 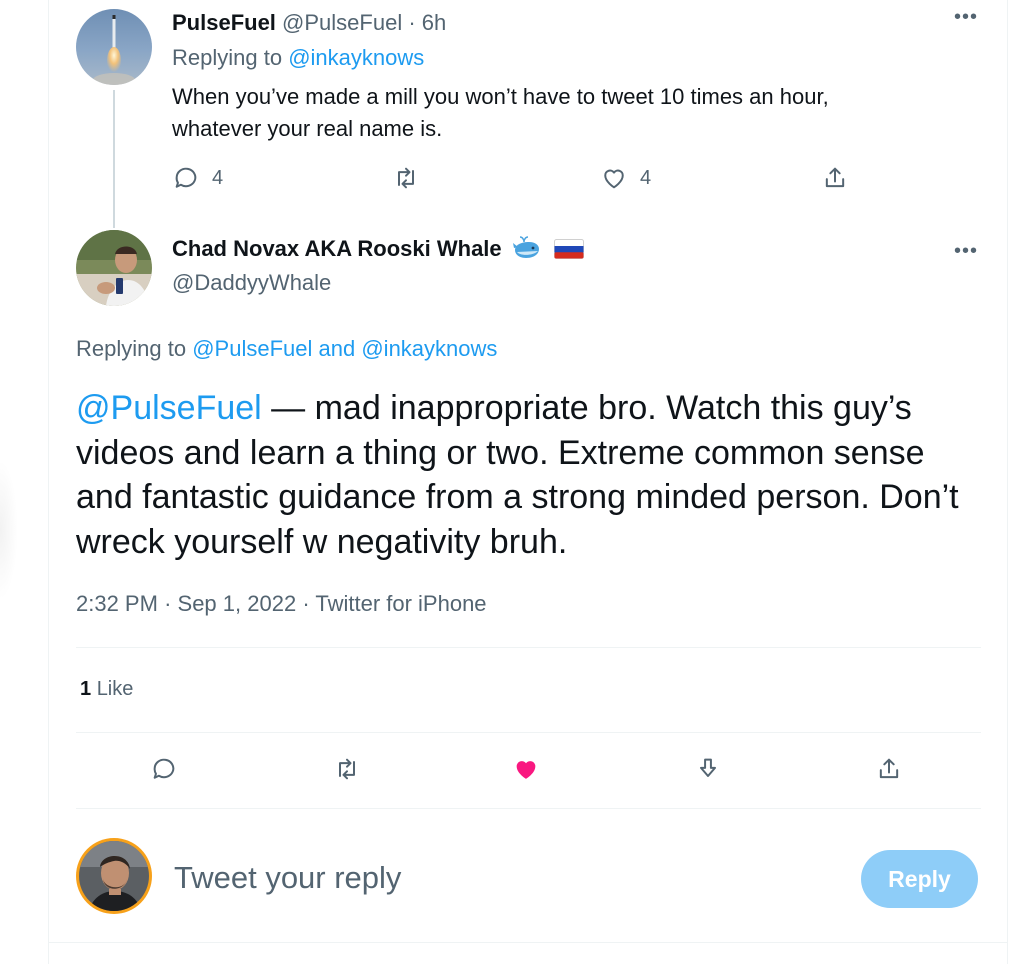 What do you see at coordinates (337, 348) in the screenshot?
I see `replying-and: and` at bounding box center [337, 348].